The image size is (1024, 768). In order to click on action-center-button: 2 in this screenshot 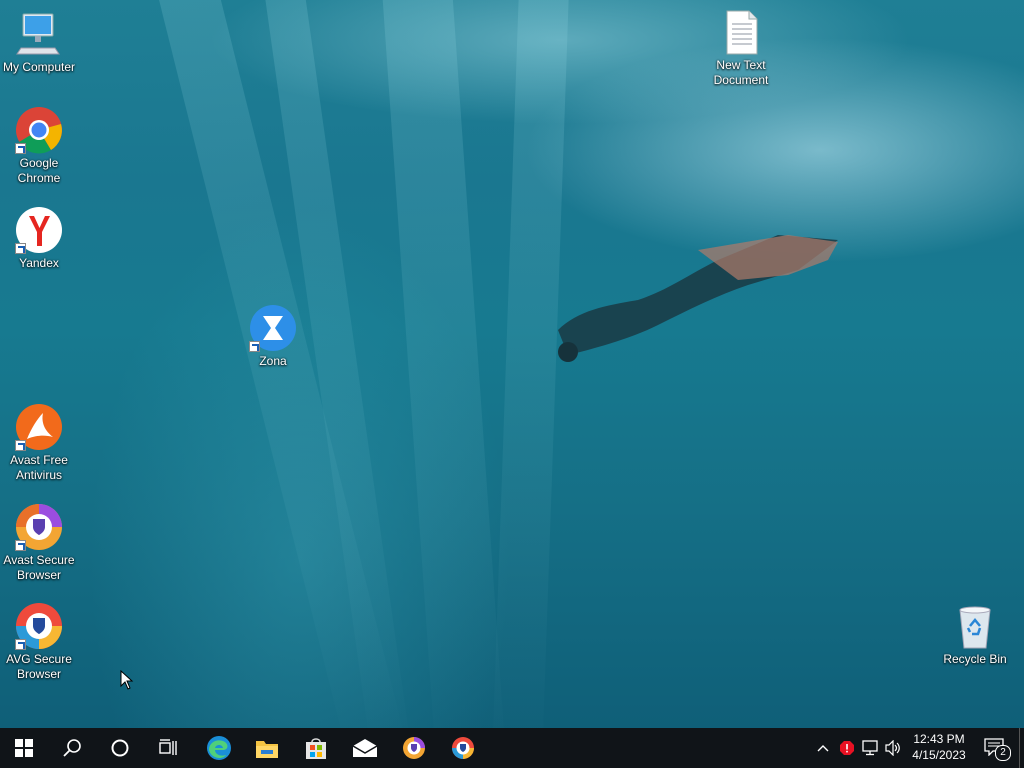, I will do `click(996, 748)`.